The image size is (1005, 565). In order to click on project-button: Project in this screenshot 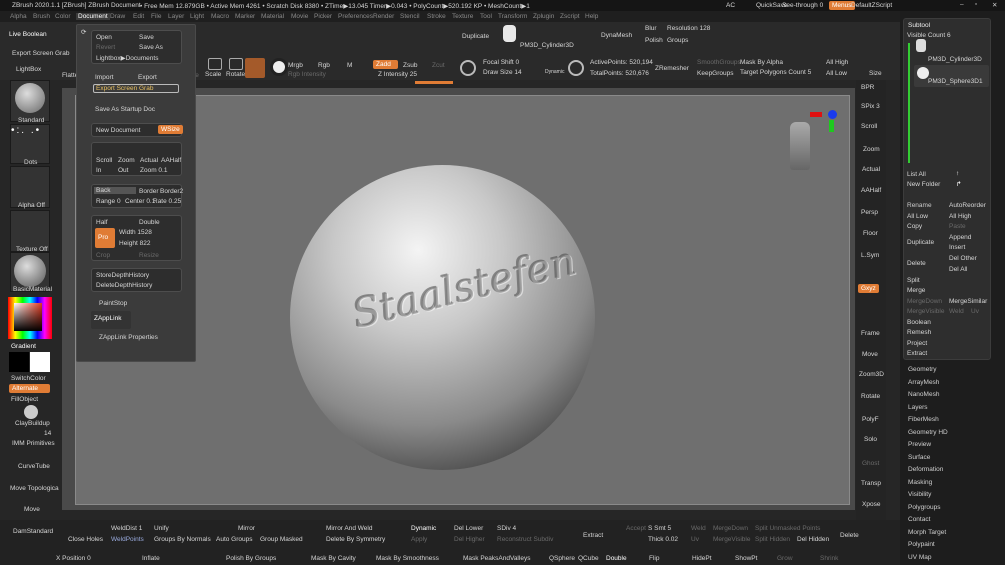, I will do `click(917, 343)`.